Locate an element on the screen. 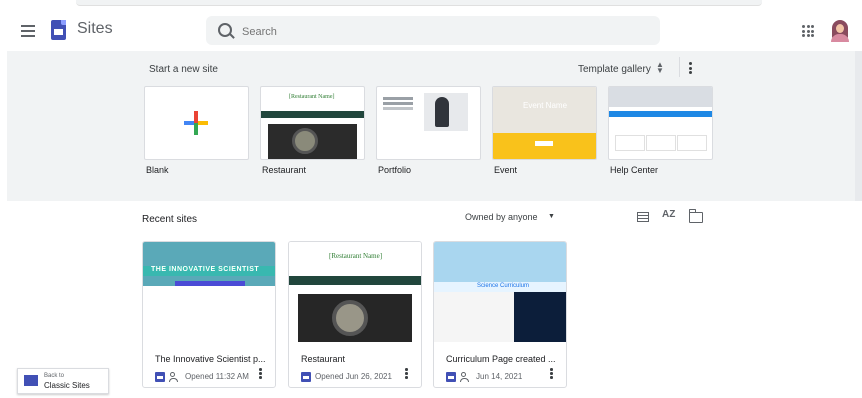 The image size is (862, 398). template-event: Event Name is located at coordinates (544, 123).